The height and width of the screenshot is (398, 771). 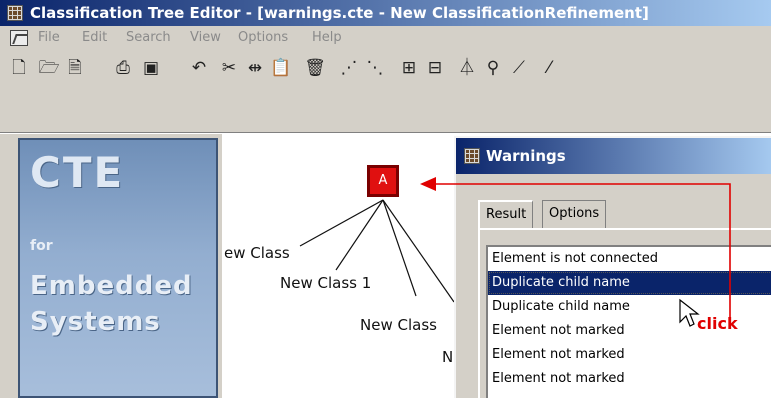 I want to click on marker-icon: ⁄, so click(x=549, y=68).